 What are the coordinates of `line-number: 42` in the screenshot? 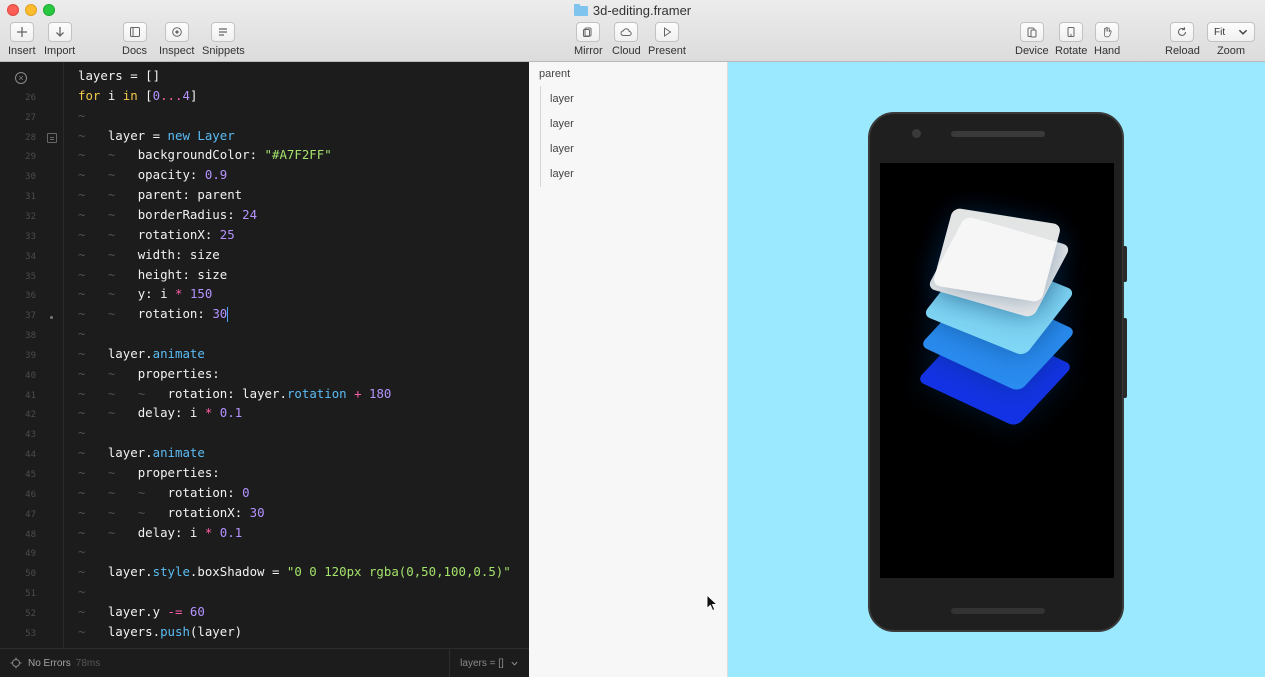 It's located at (30, 415).